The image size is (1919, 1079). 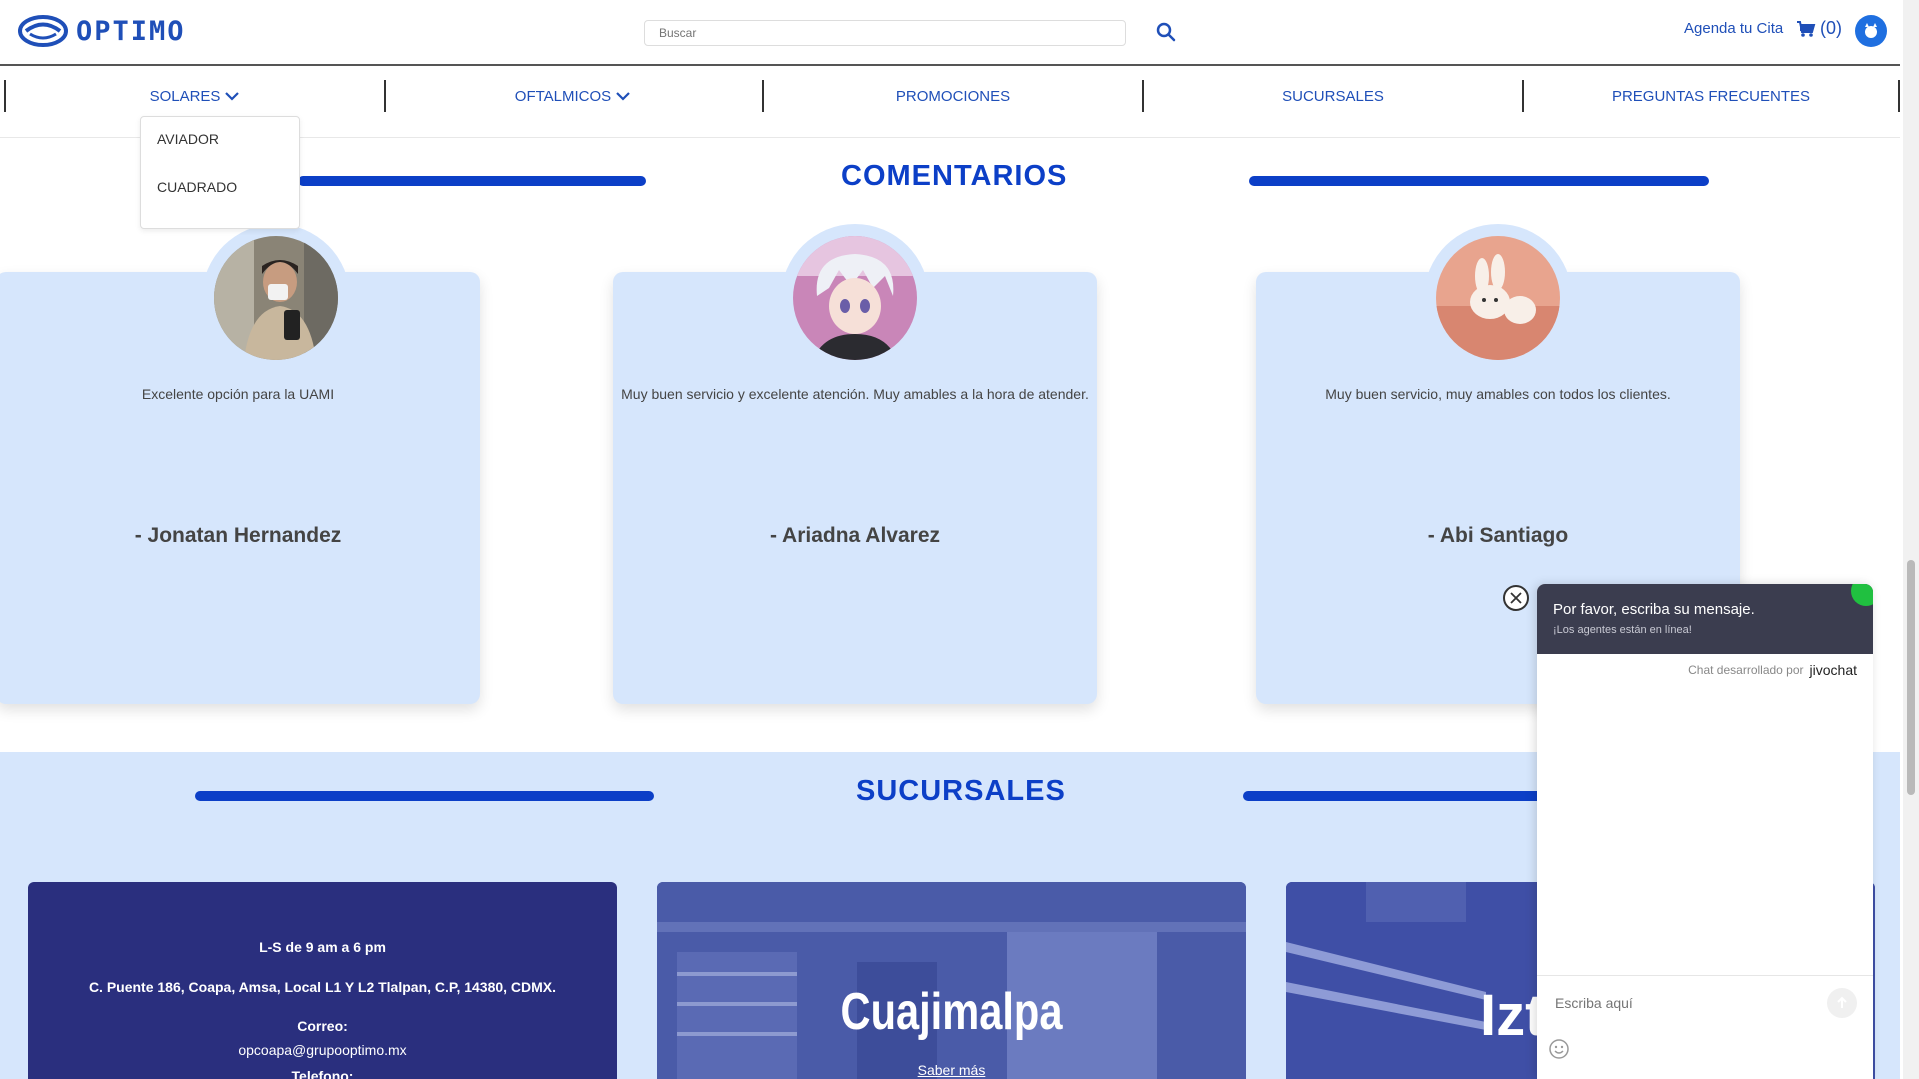 I want to click on chat-close-button, so click(x=1516, y=598).